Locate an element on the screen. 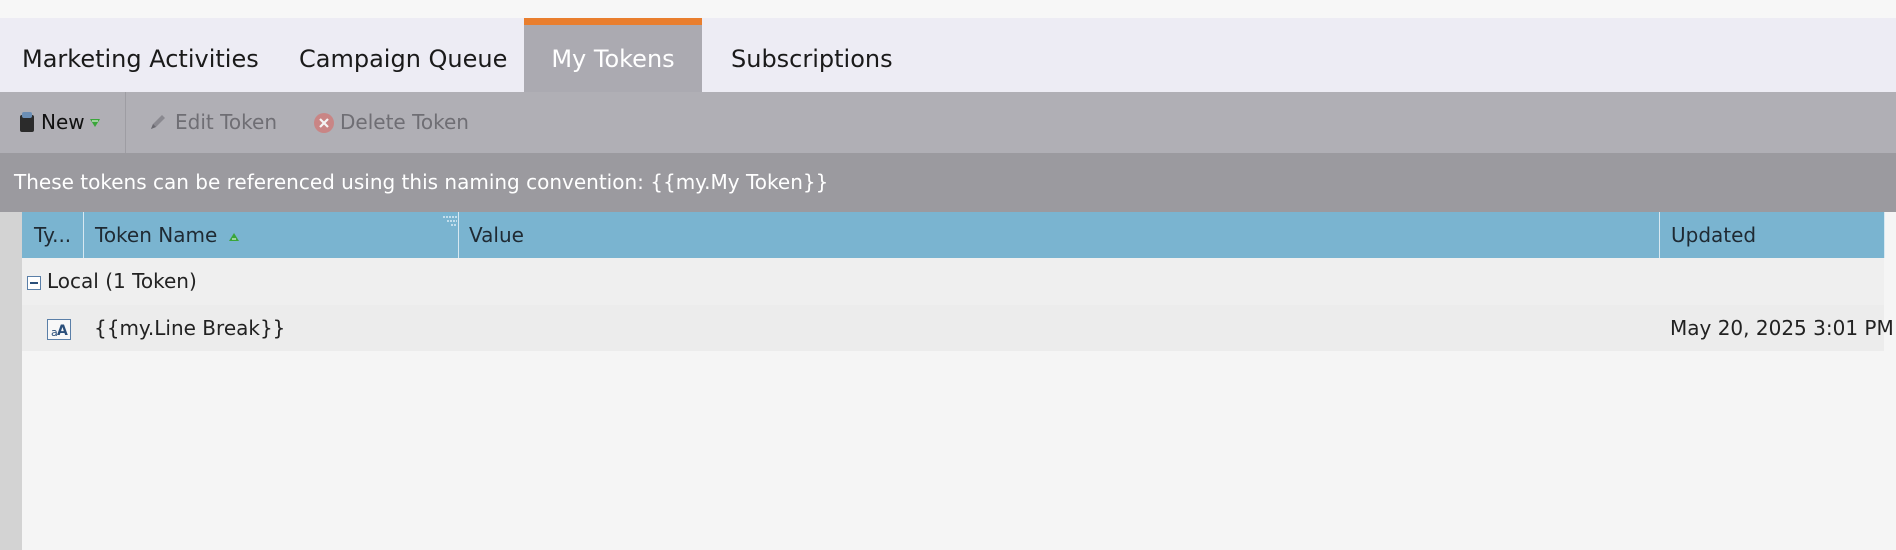  top-strip is located at coordinates (948, 9).